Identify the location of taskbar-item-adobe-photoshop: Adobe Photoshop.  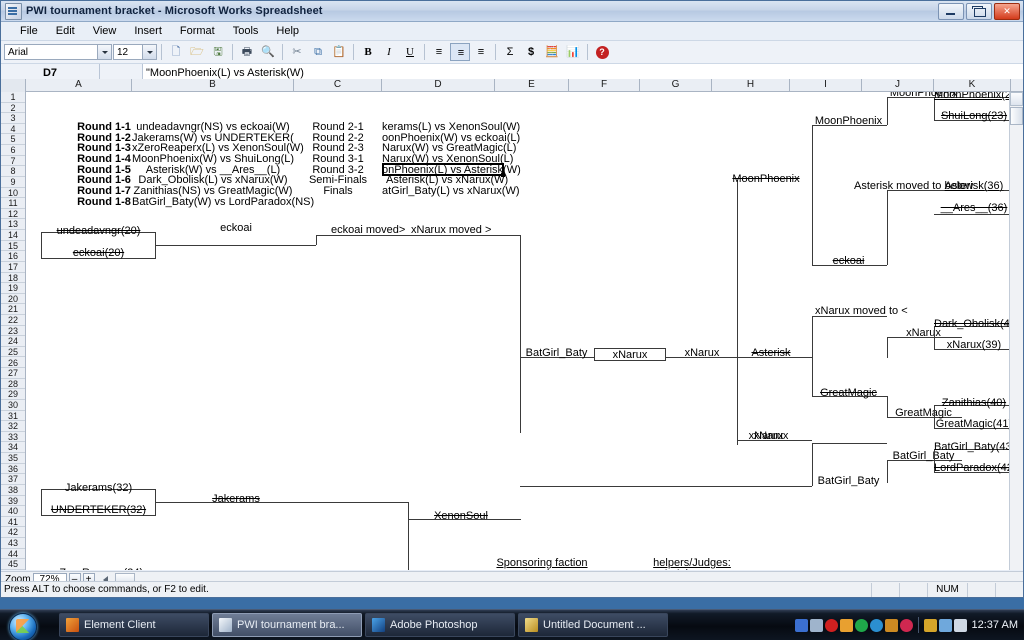
(440, 625).